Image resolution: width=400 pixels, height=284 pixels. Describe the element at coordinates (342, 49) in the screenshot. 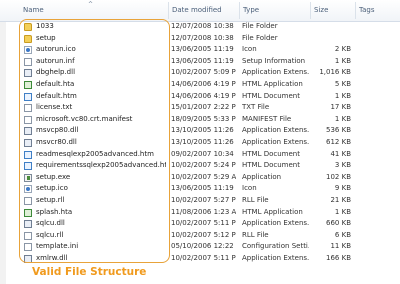

I see `file-size: 2 KB` at that location.